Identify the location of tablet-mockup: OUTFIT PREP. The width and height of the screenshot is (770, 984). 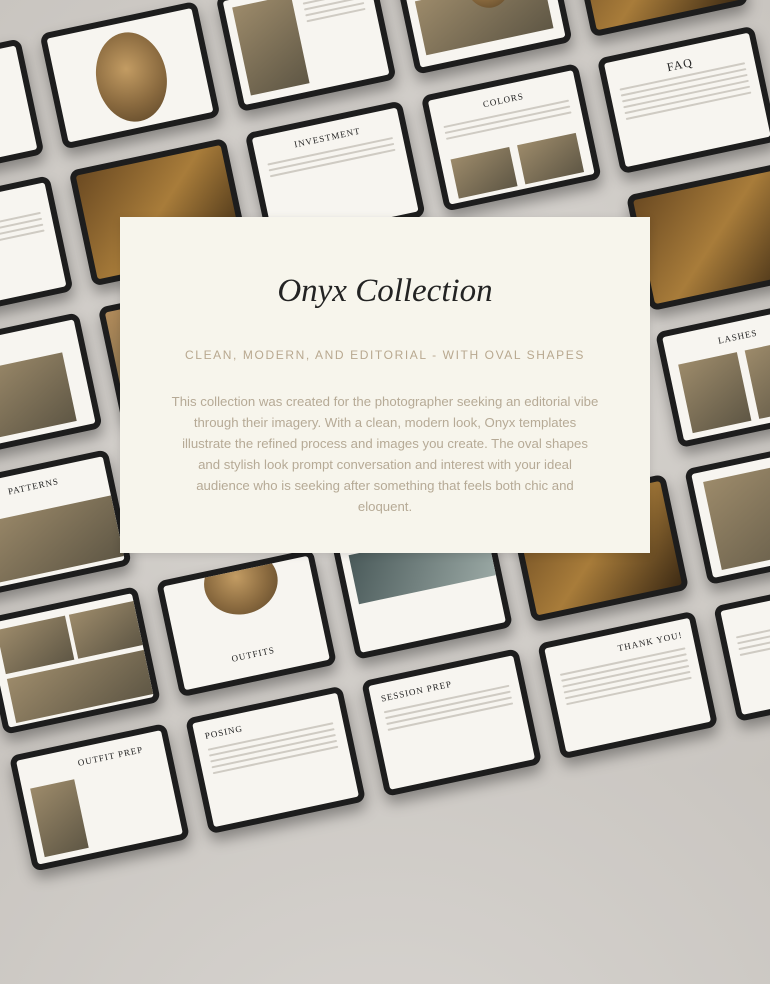
(99, 797).